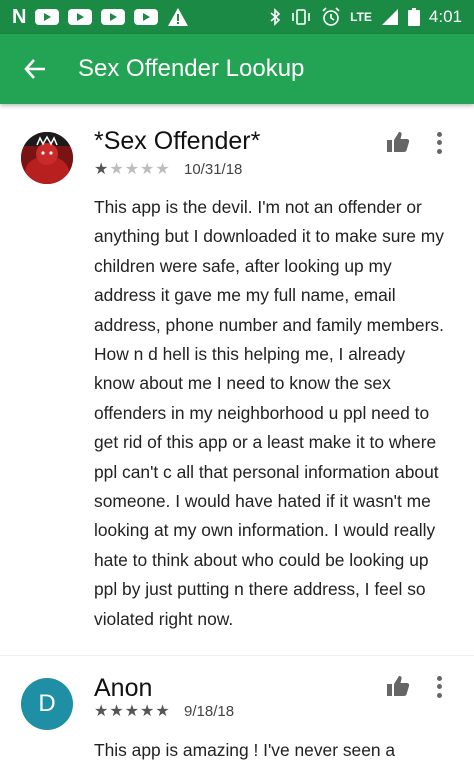 This screenshot has width=474, height=776. Describe the element at coordinates (123, 688) in the screenshot. I see `review-author: Anon` at that location.